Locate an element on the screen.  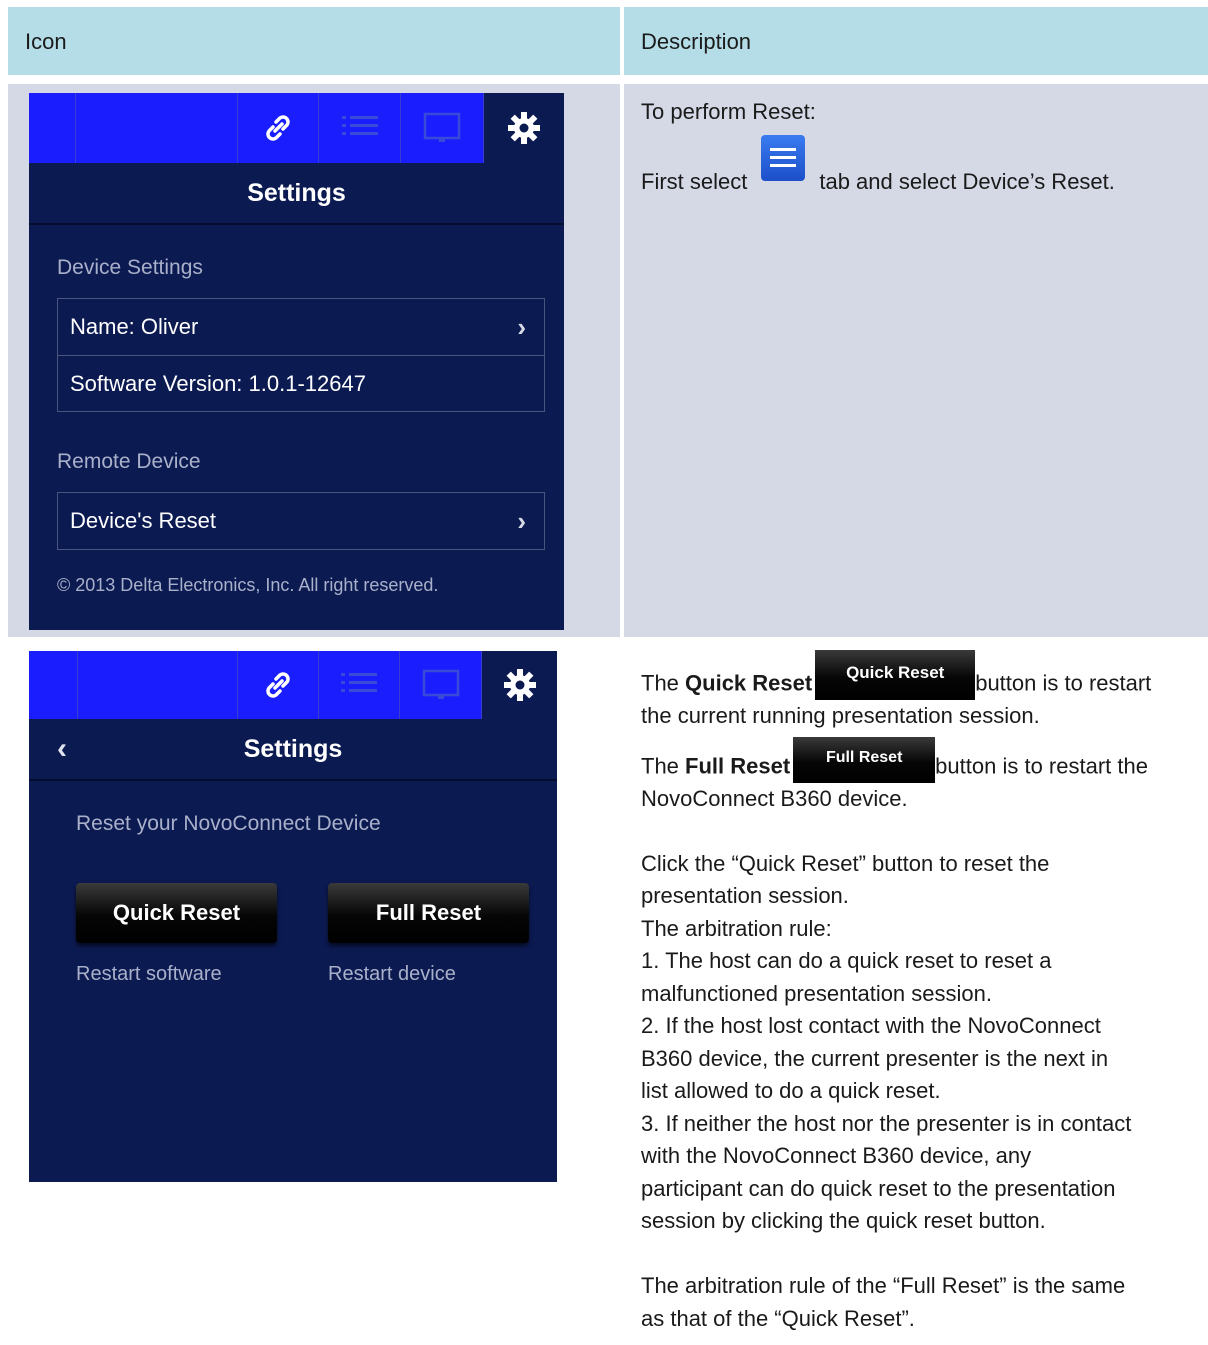
device-settings-label: Device Settings is located at coordinates (130, 267).